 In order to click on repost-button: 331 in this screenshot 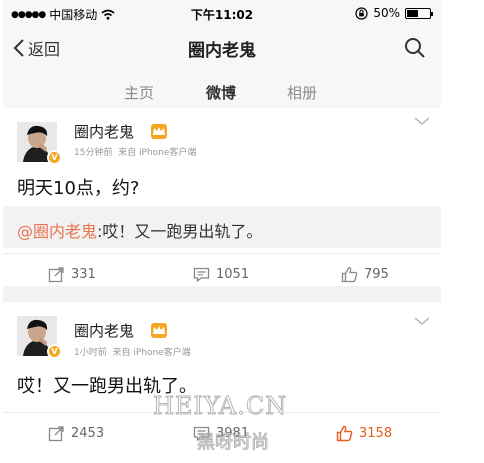, I will do `click(72, 274)`.